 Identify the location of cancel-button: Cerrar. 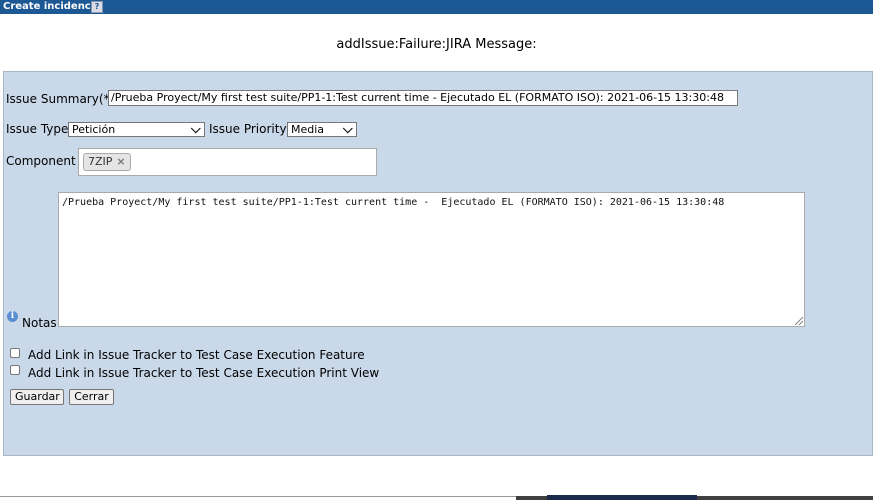
(91, 397).